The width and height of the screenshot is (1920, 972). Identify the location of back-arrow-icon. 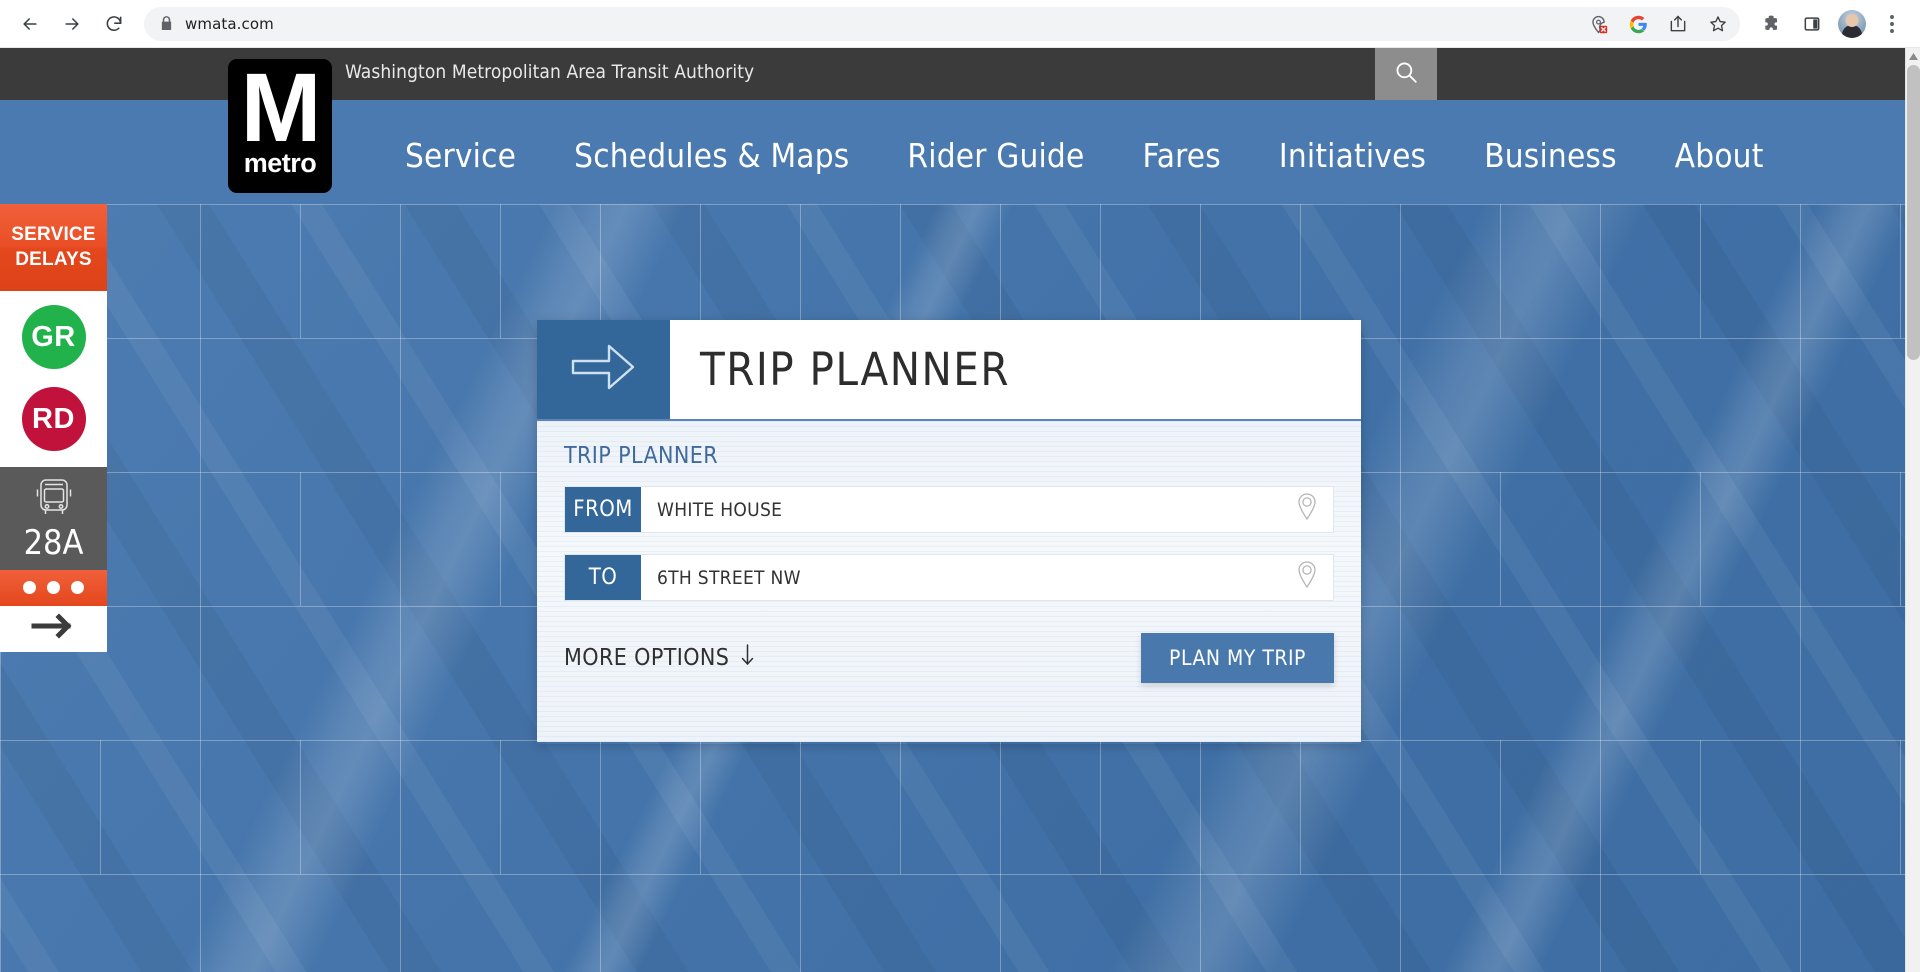
(30, 24).